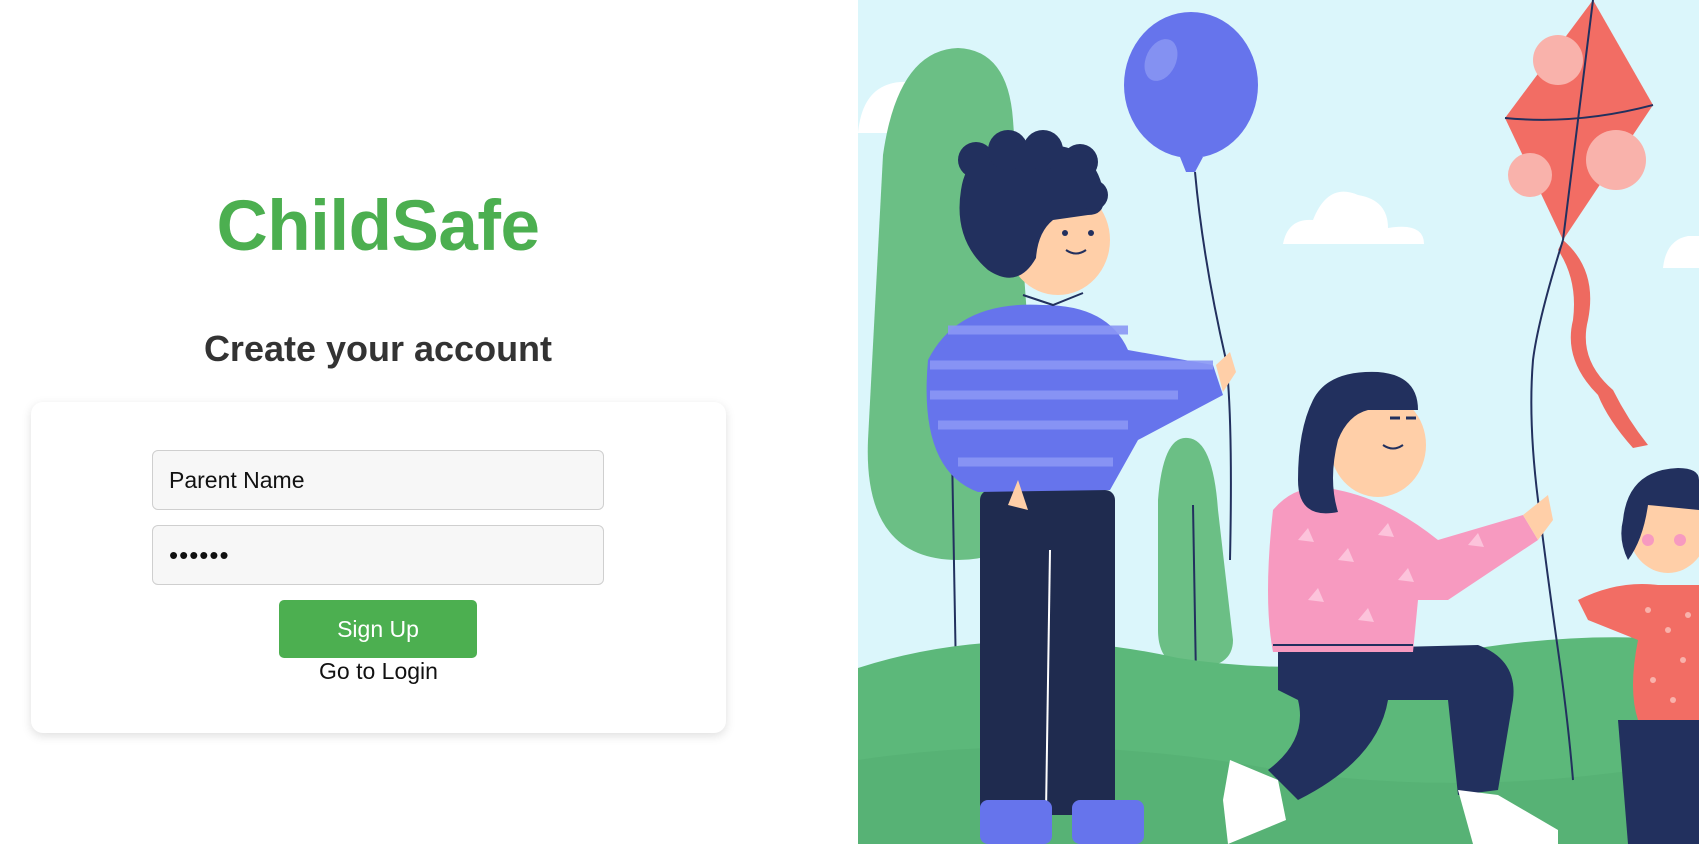 Image resolution: width=1699 pixels, height=844 pixels. What do you see at coordinates (378, 629) in the screenshot?
I see `signup-button: Sign Up` at bounding box center [378, 629].